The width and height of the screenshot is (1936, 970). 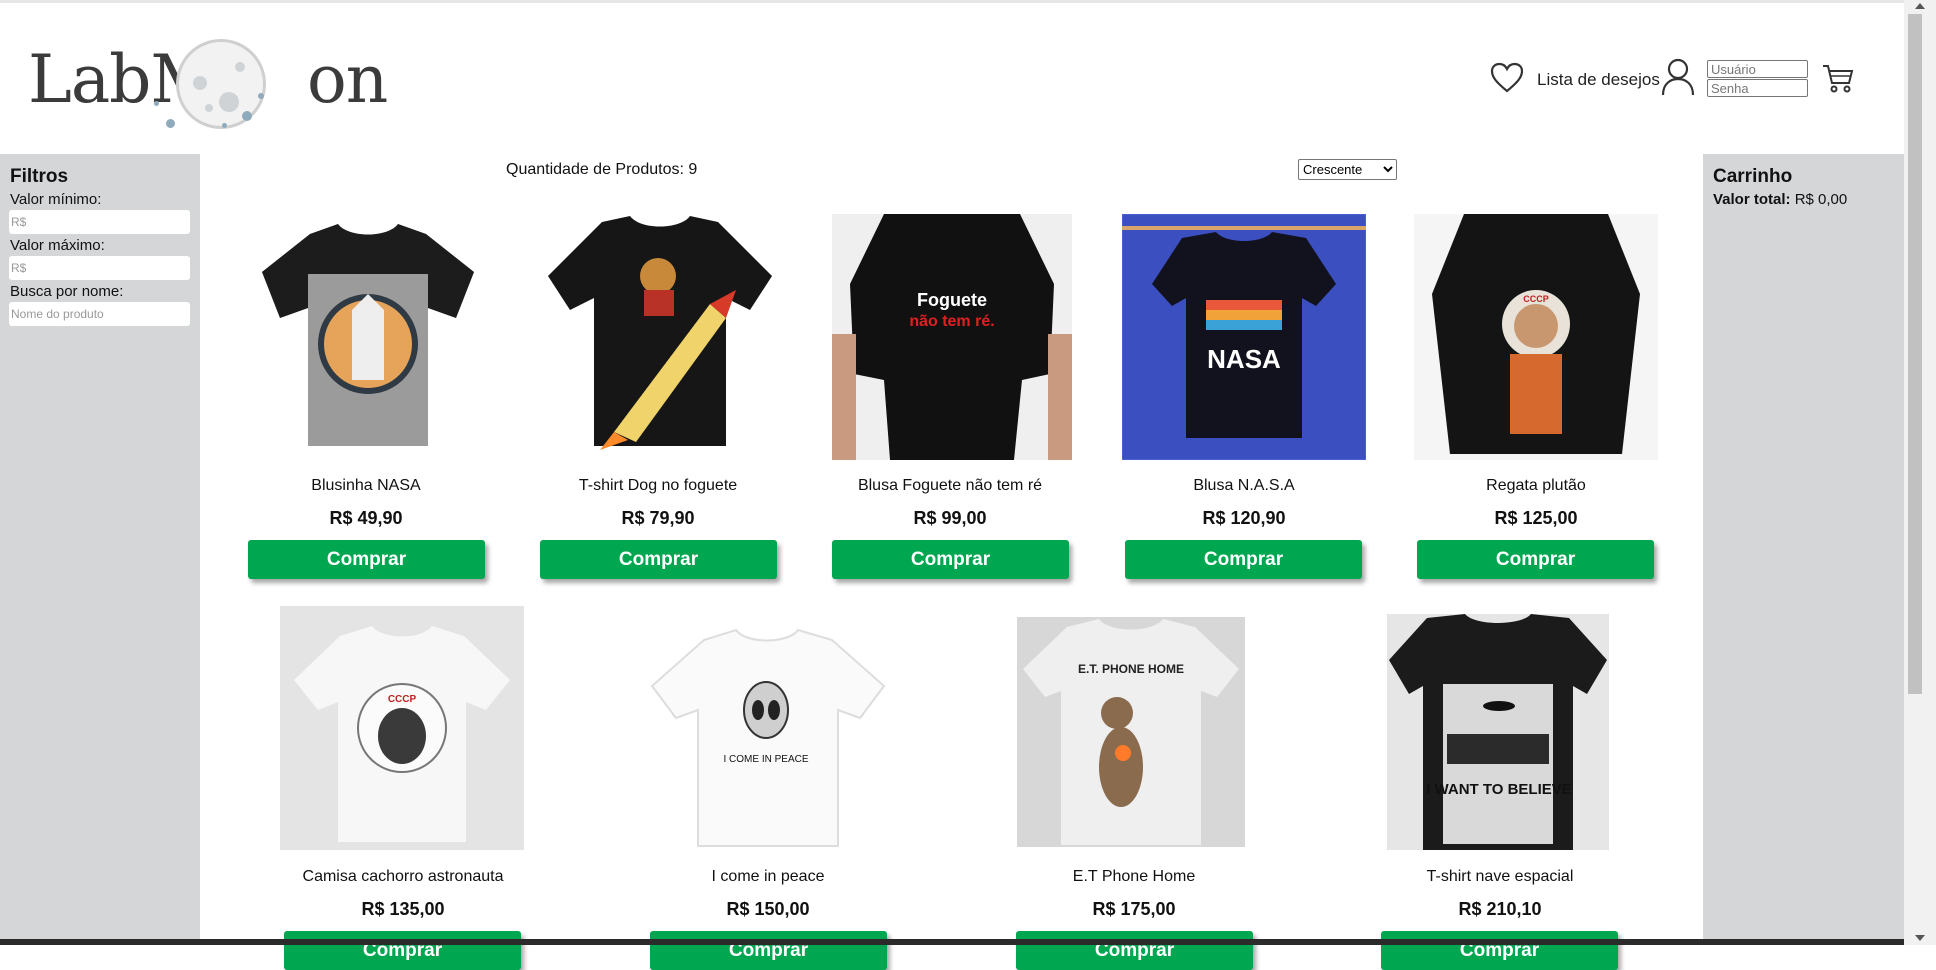 I want to click on cart-total: Valor total: R$ 0,00, so click(x=1780, y=199).